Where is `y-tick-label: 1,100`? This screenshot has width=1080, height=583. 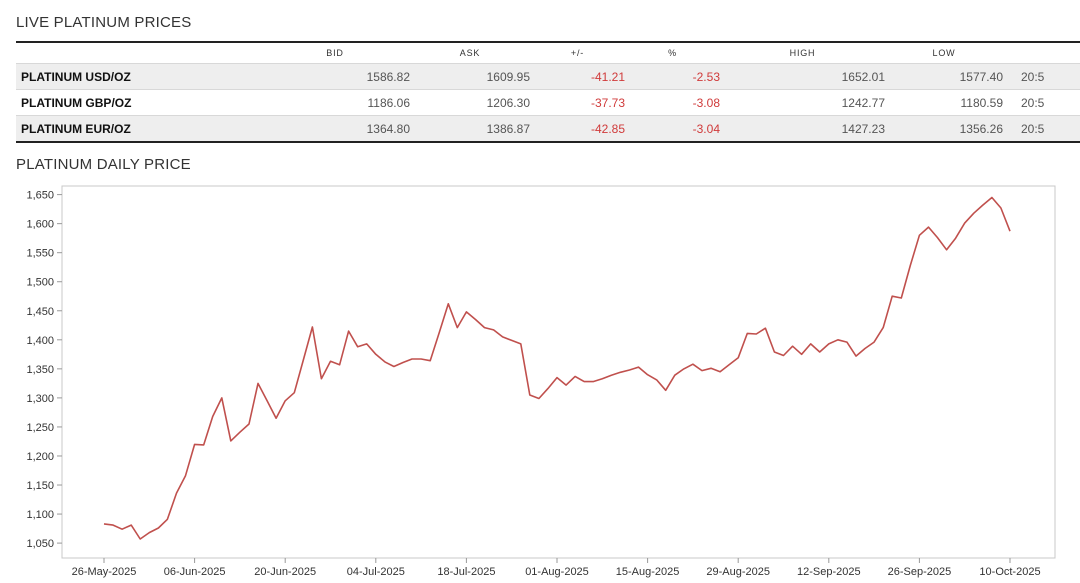 y-tick-label: 1,100 is located at coordinates (40, 515).